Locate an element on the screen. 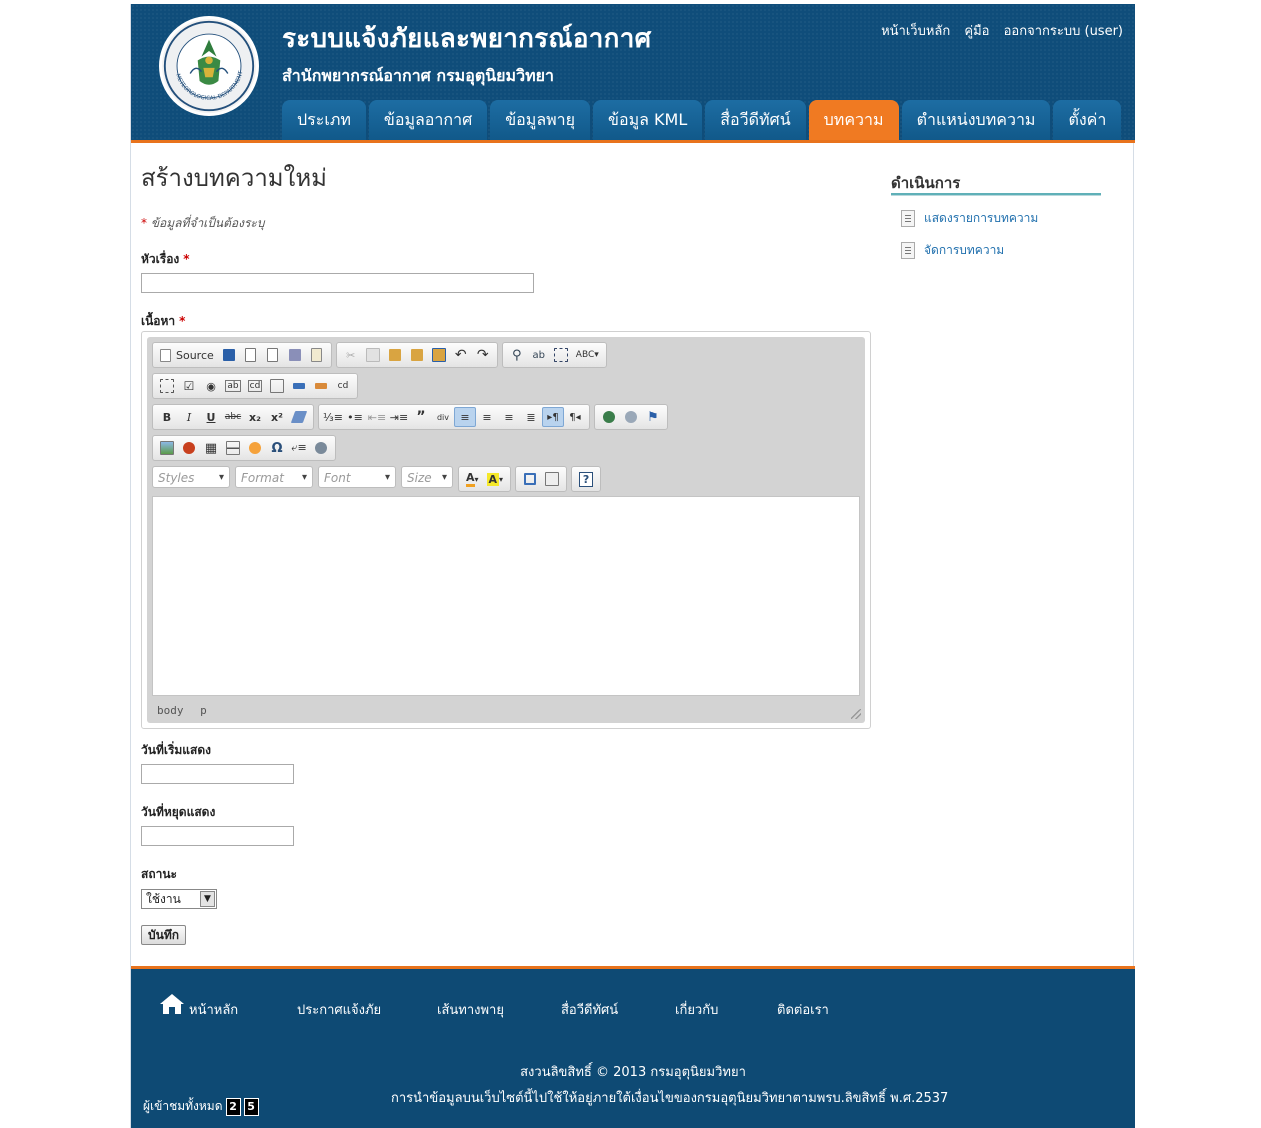 The width and height of the screenshot is (1261, 1128). tab-articles: บทความ is located at coordinates (853, 120).